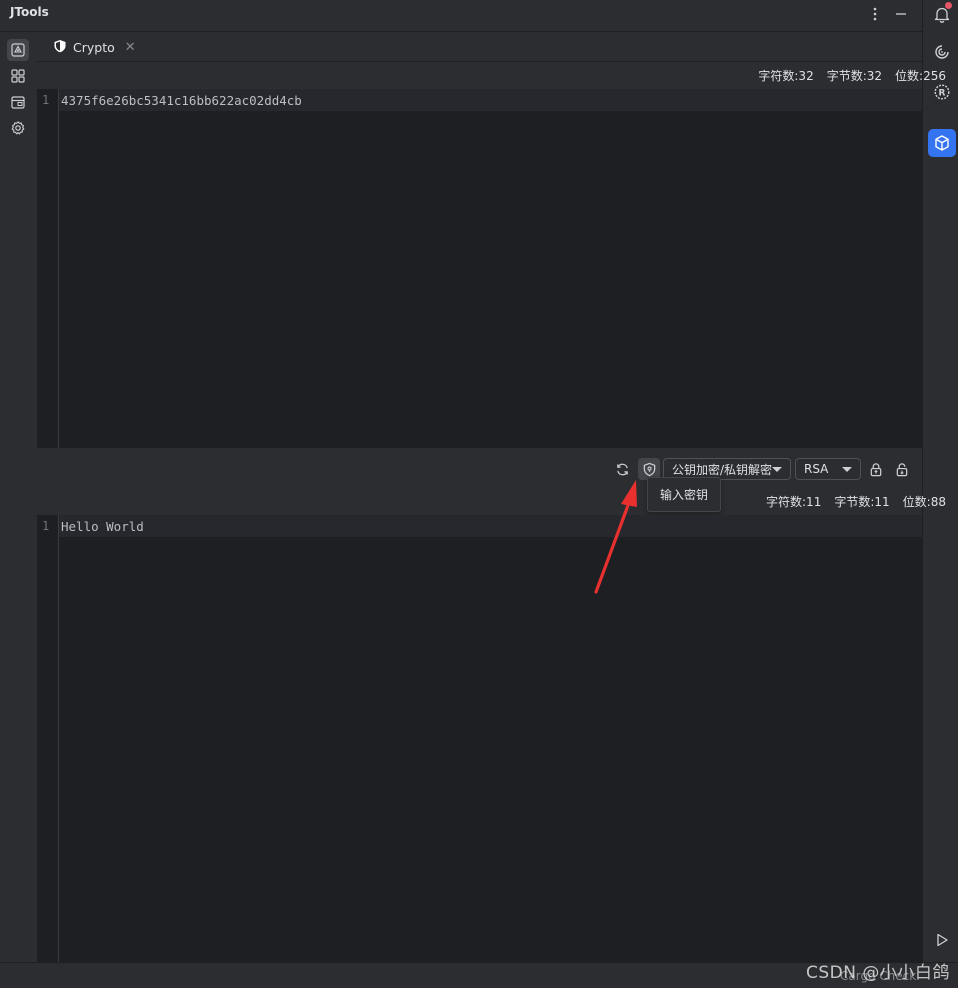 The image size is (958, 988). Describe the element at coordinates (878, 973) in the screenshot. I see `watermark: CSDN @小小白鸽` at that location.